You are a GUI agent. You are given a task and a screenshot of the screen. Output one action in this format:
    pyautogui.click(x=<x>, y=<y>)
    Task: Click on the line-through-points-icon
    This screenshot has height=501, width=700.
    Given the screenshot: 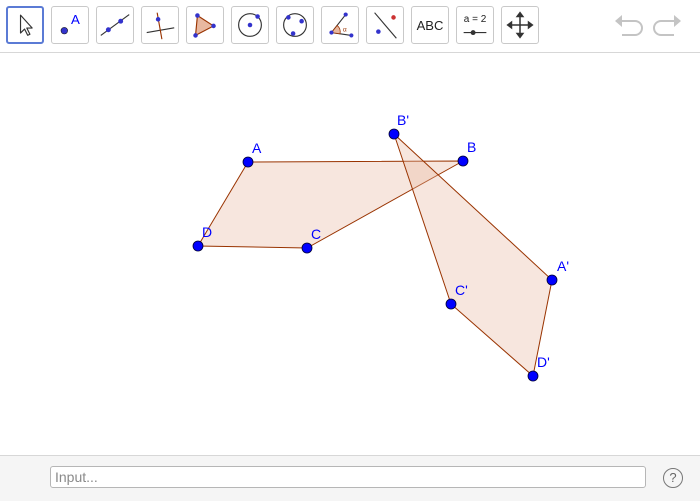 What is the action you would take?
    pyautogui.click(x=115, y=25)
    